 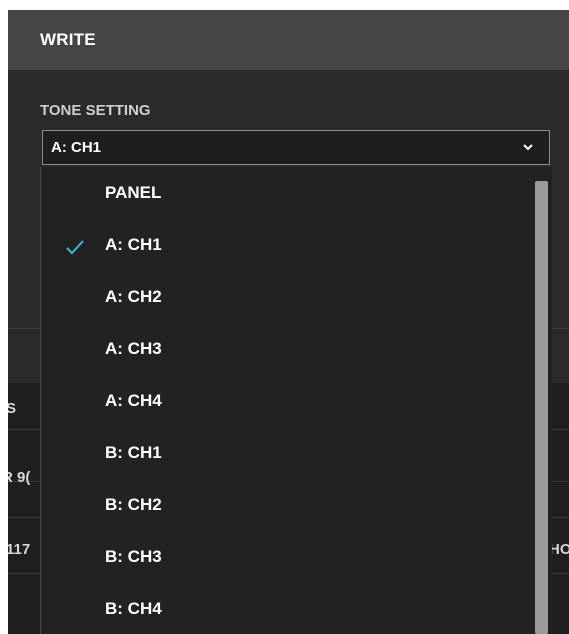 What do you see at coordinates (133, 452) in the screenshot?
I see `menu-item-label: B: CH1` at bounding box center [133, 452].